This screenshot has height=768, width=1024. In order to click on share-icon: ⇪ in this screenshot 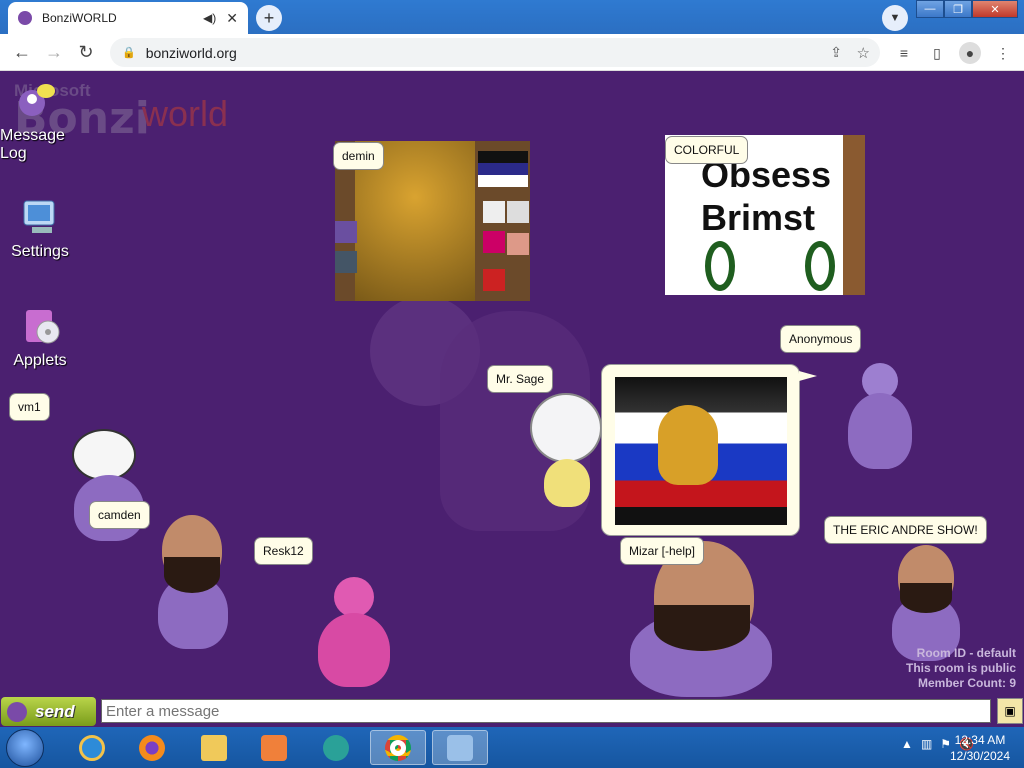, I will do `click(836, 52)`.